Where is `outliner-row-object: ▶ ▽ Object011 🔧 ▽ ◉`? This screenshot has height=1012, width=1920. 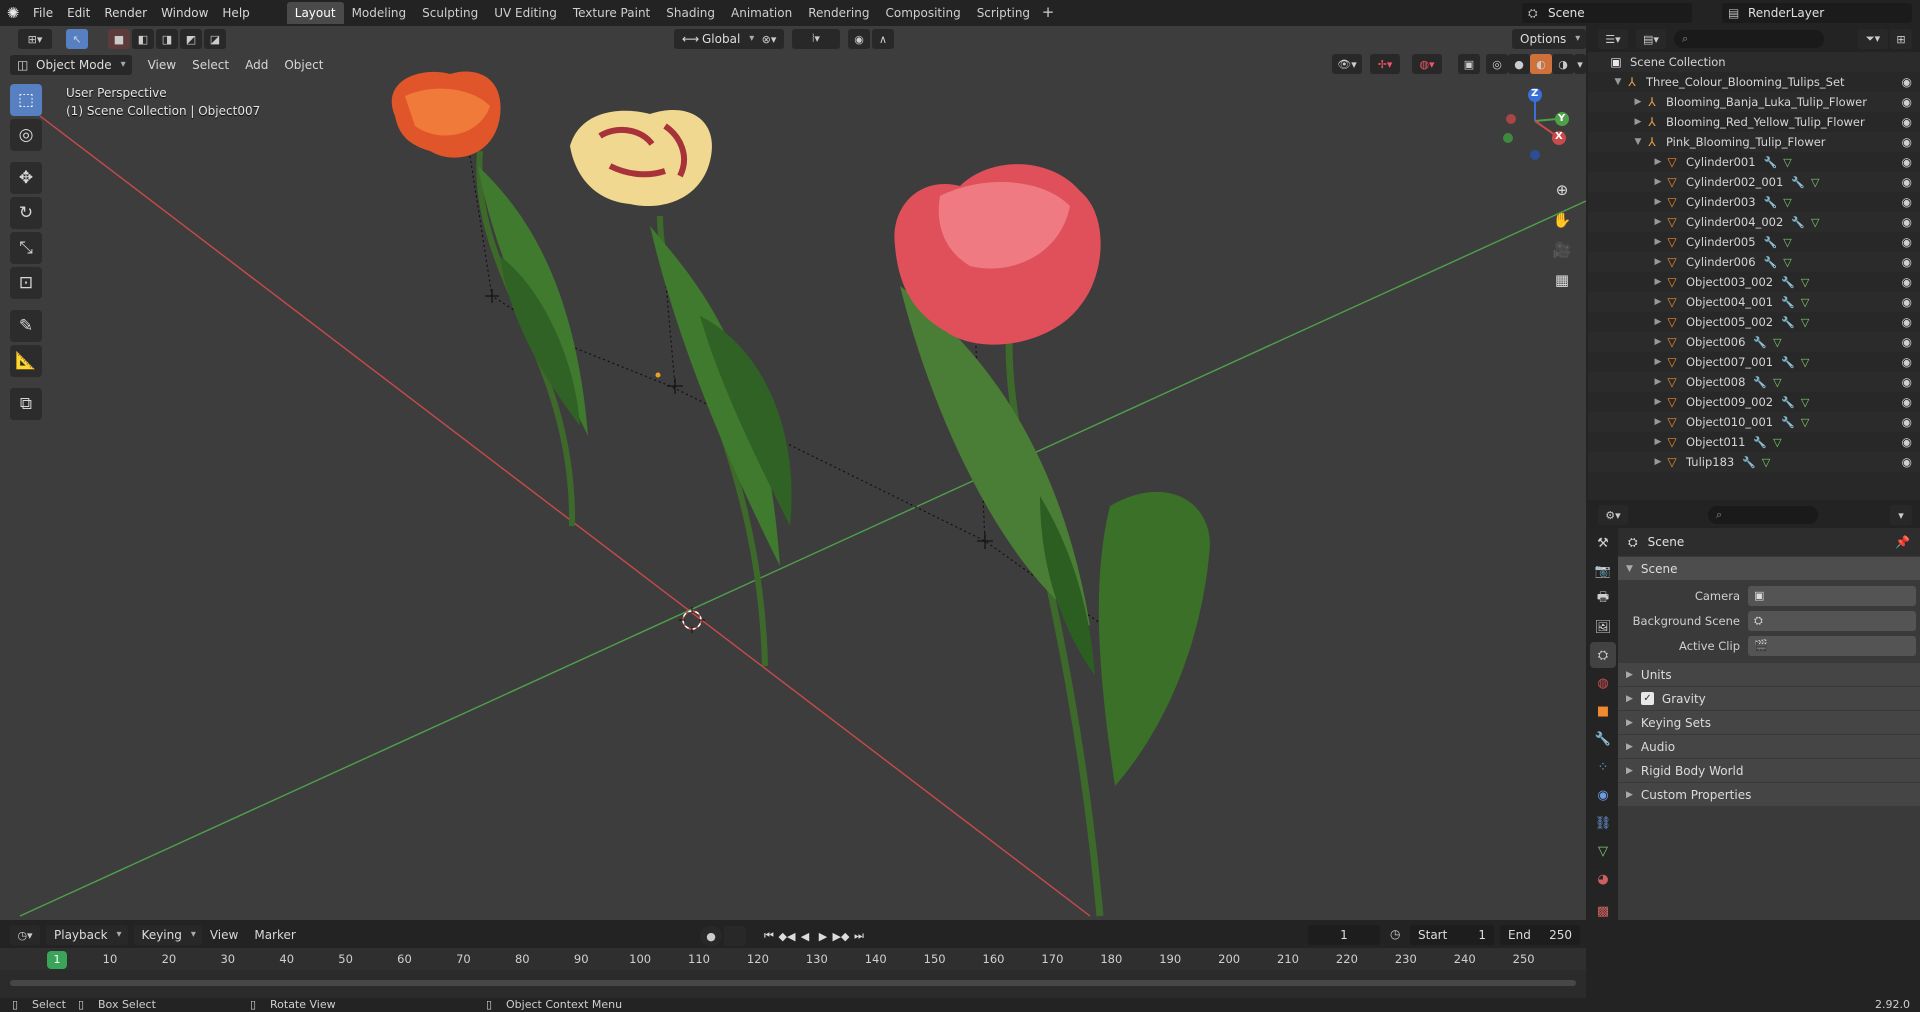
outliner-row-object: ▶ ▽ Object011 🔧 ▽ ◉ is located at coordinates (1754, 442).